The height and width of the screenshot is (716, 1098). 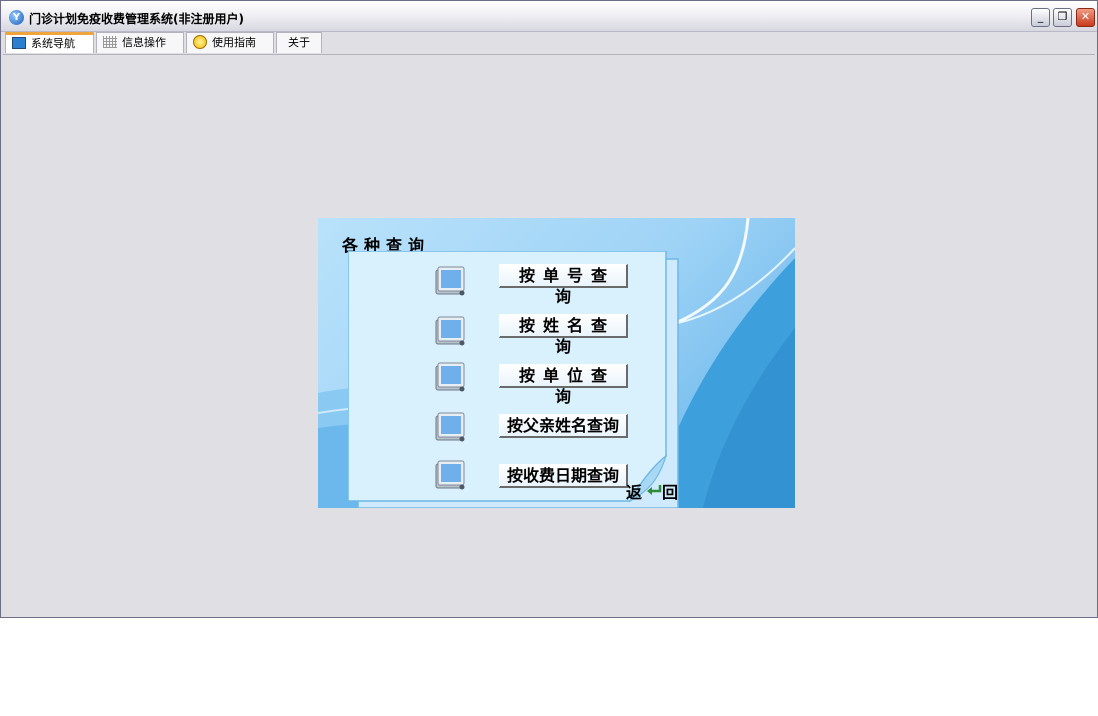 I want to click on close-button: ✕, so click(x=1085, y=17).